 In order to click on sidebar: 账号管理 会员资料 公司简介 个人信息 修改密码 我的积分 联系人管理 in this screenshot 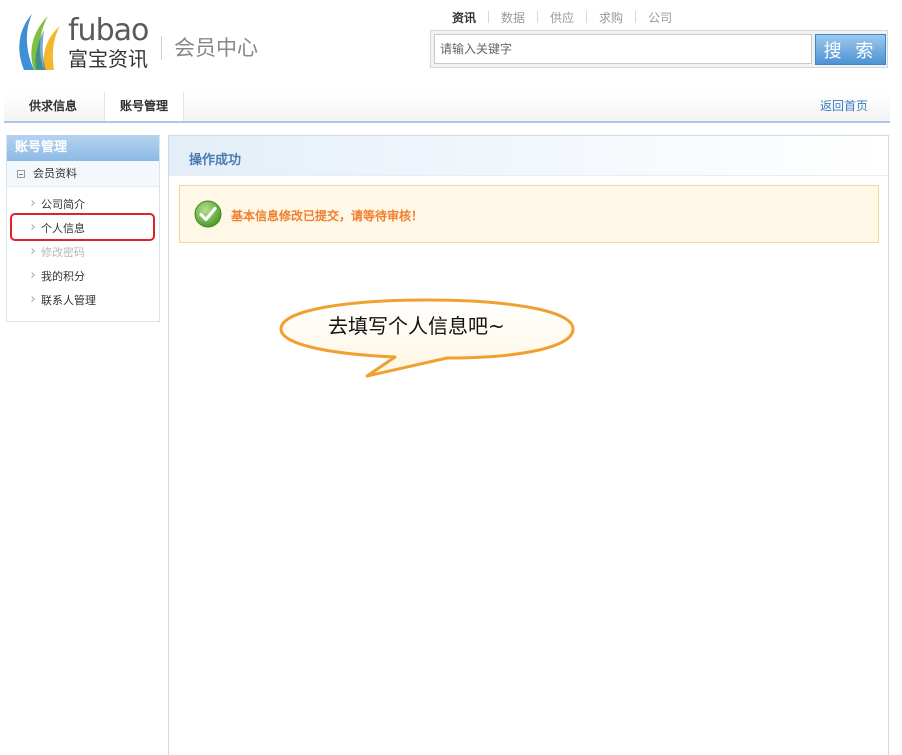, I will do `click(83, 228)`.